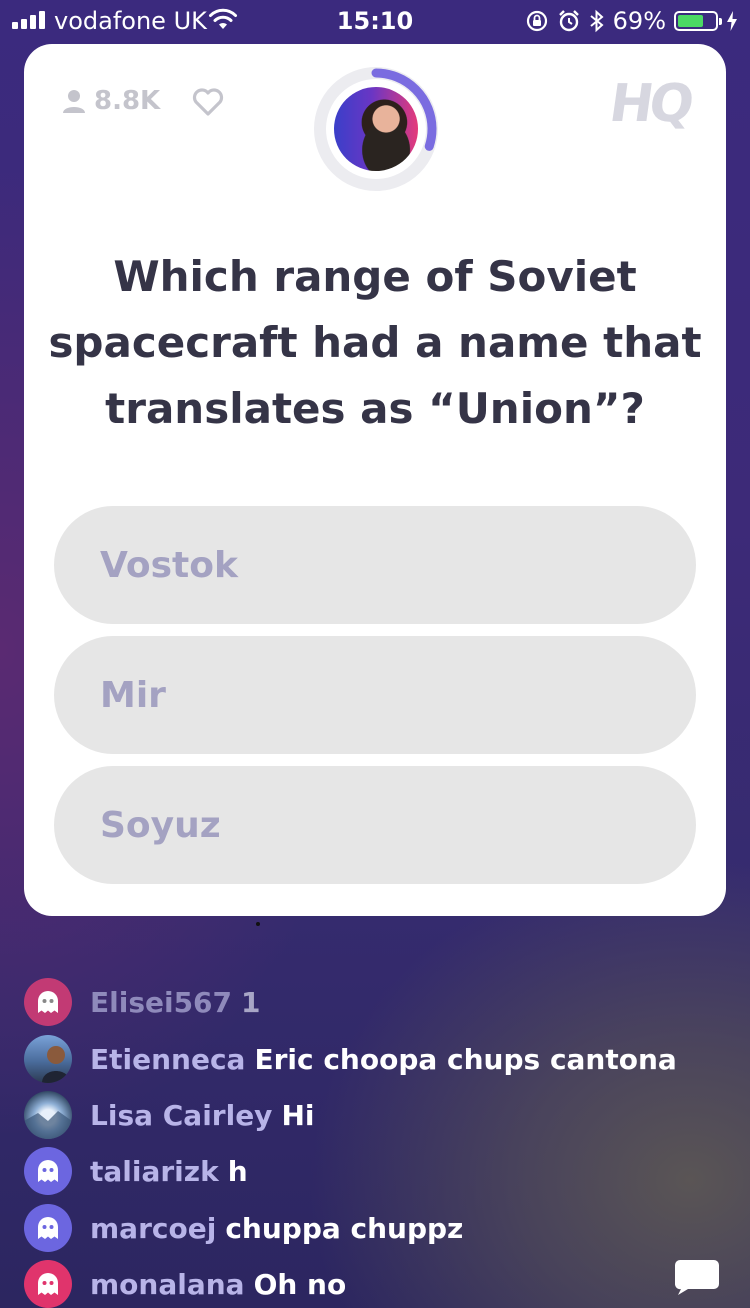  What do you see at coordinates (536, 21) in the screenshot?
I see `rotation-lock-icon` at bounding box center [536, 21].